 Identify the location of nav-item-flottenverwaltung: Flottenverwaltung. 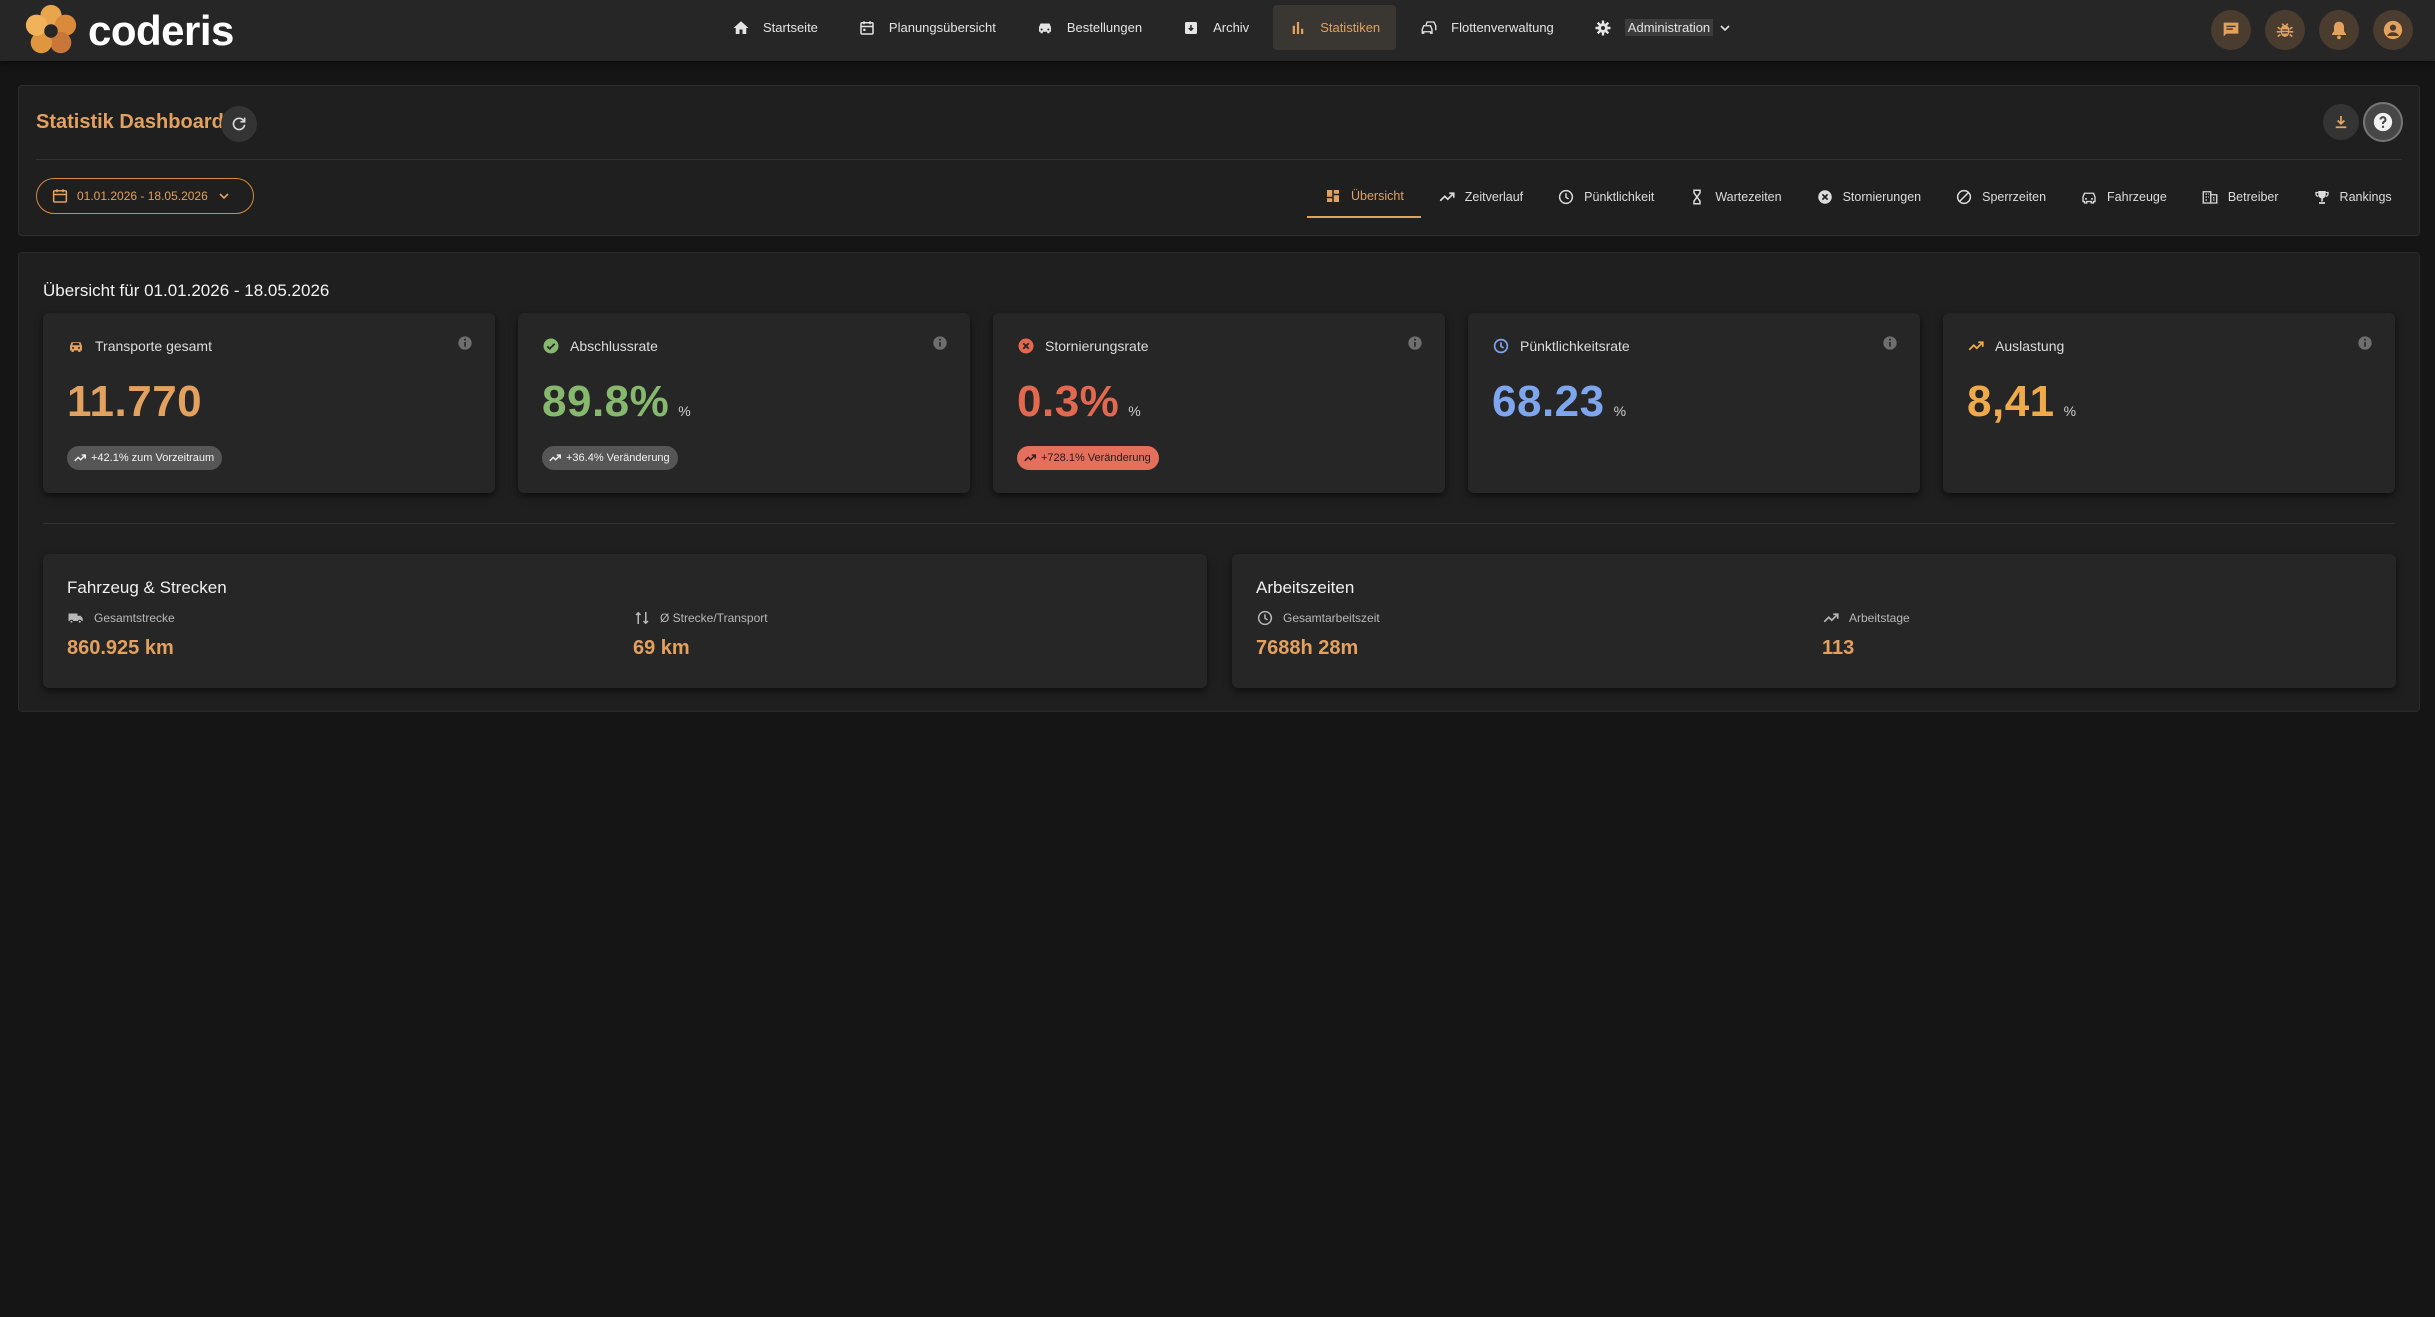
(1487, 27).